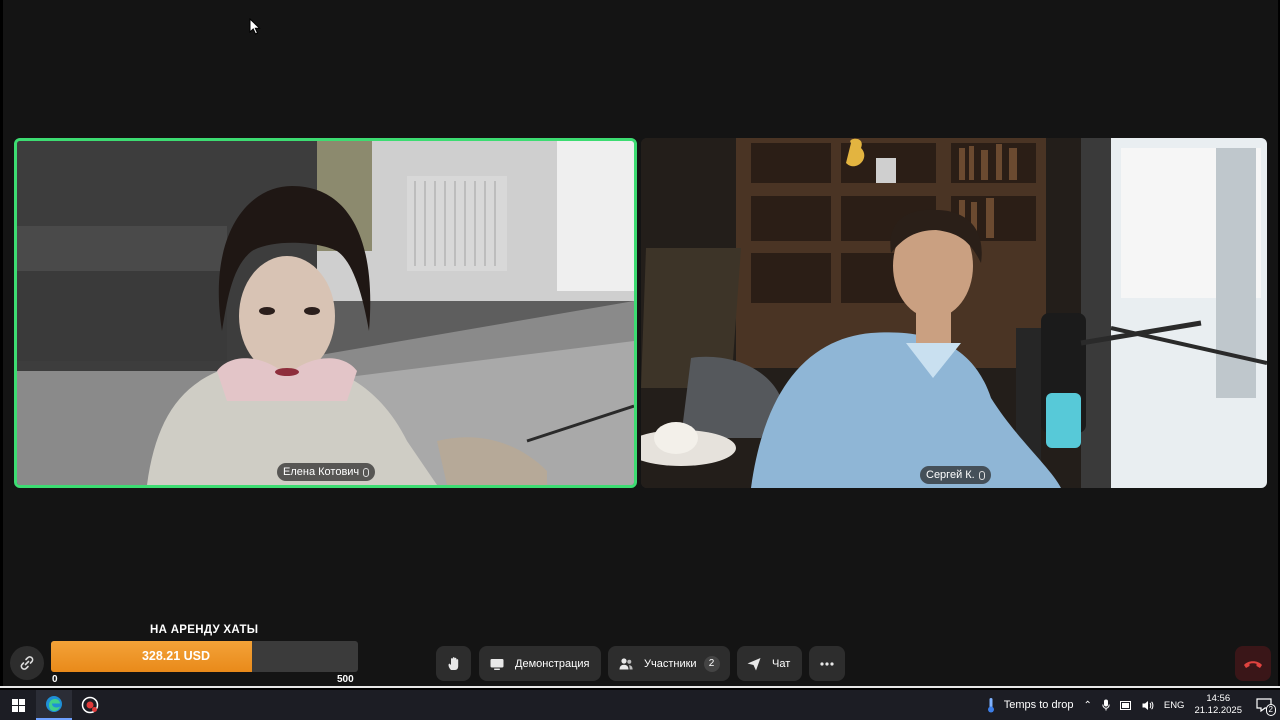 The height and width of the screenshot is (720, 1280). Describe the element at coordinates (754, 663) in the screenshot. I see `send-icon` at that location.